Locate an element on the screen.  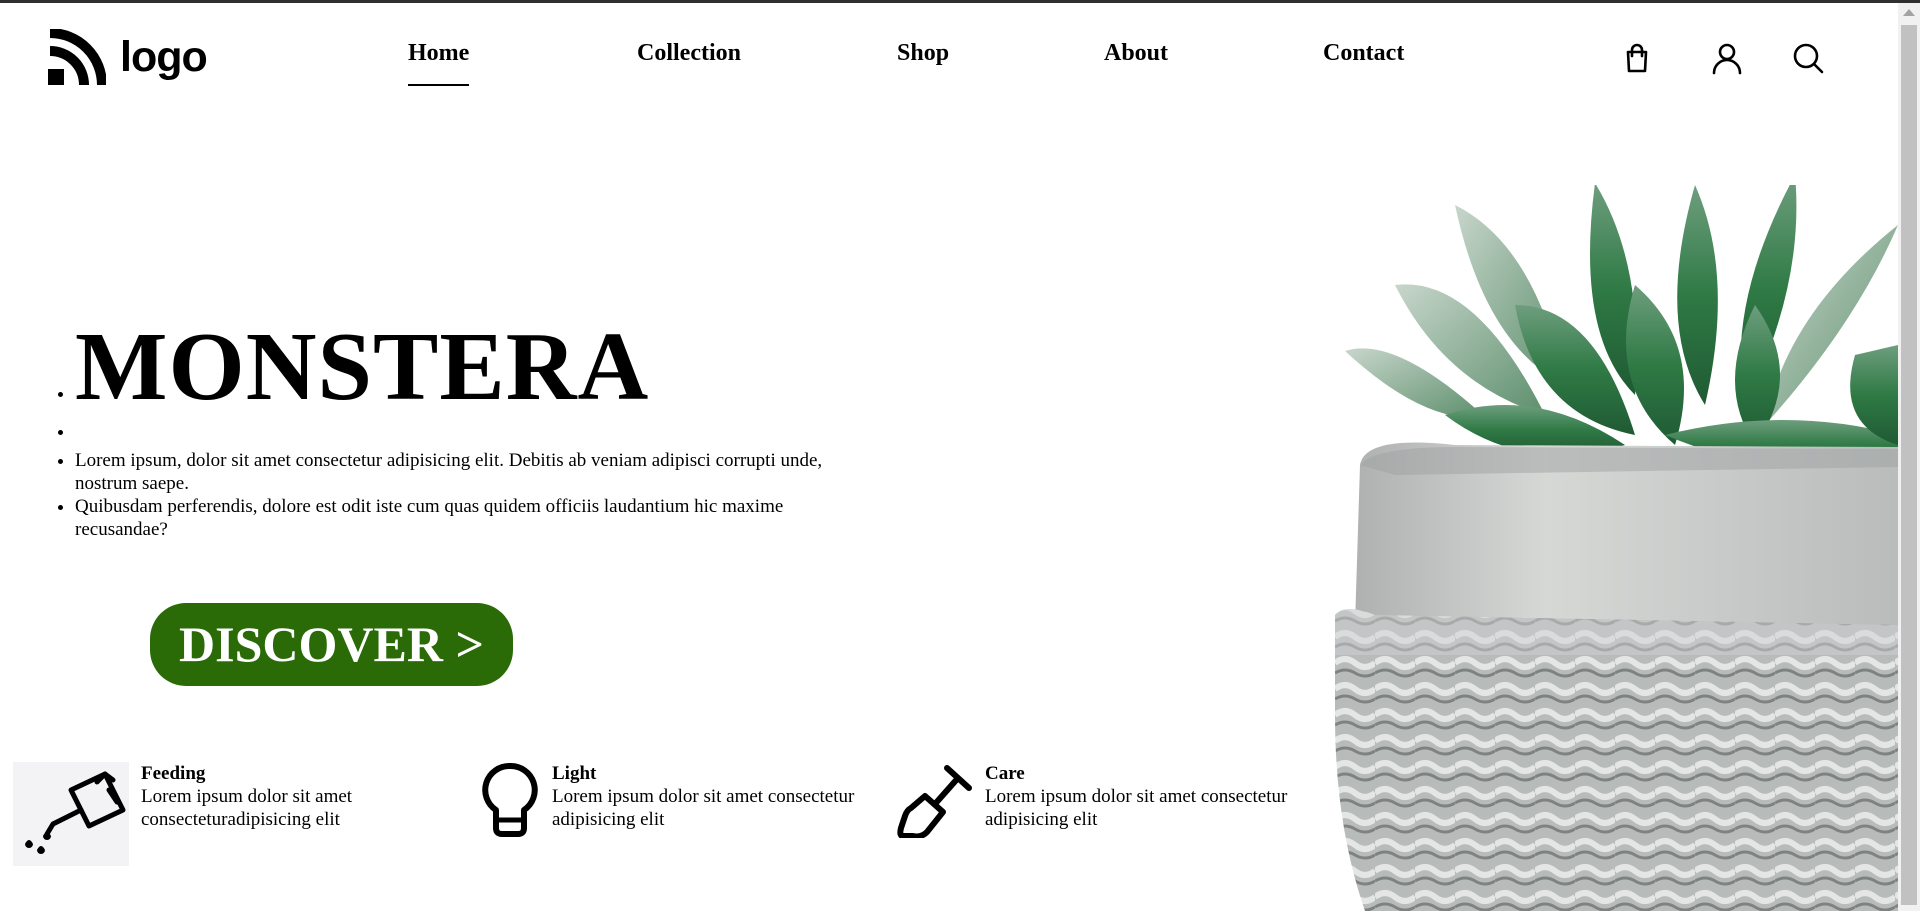
user-icon is located at coordinates (1727, 58).